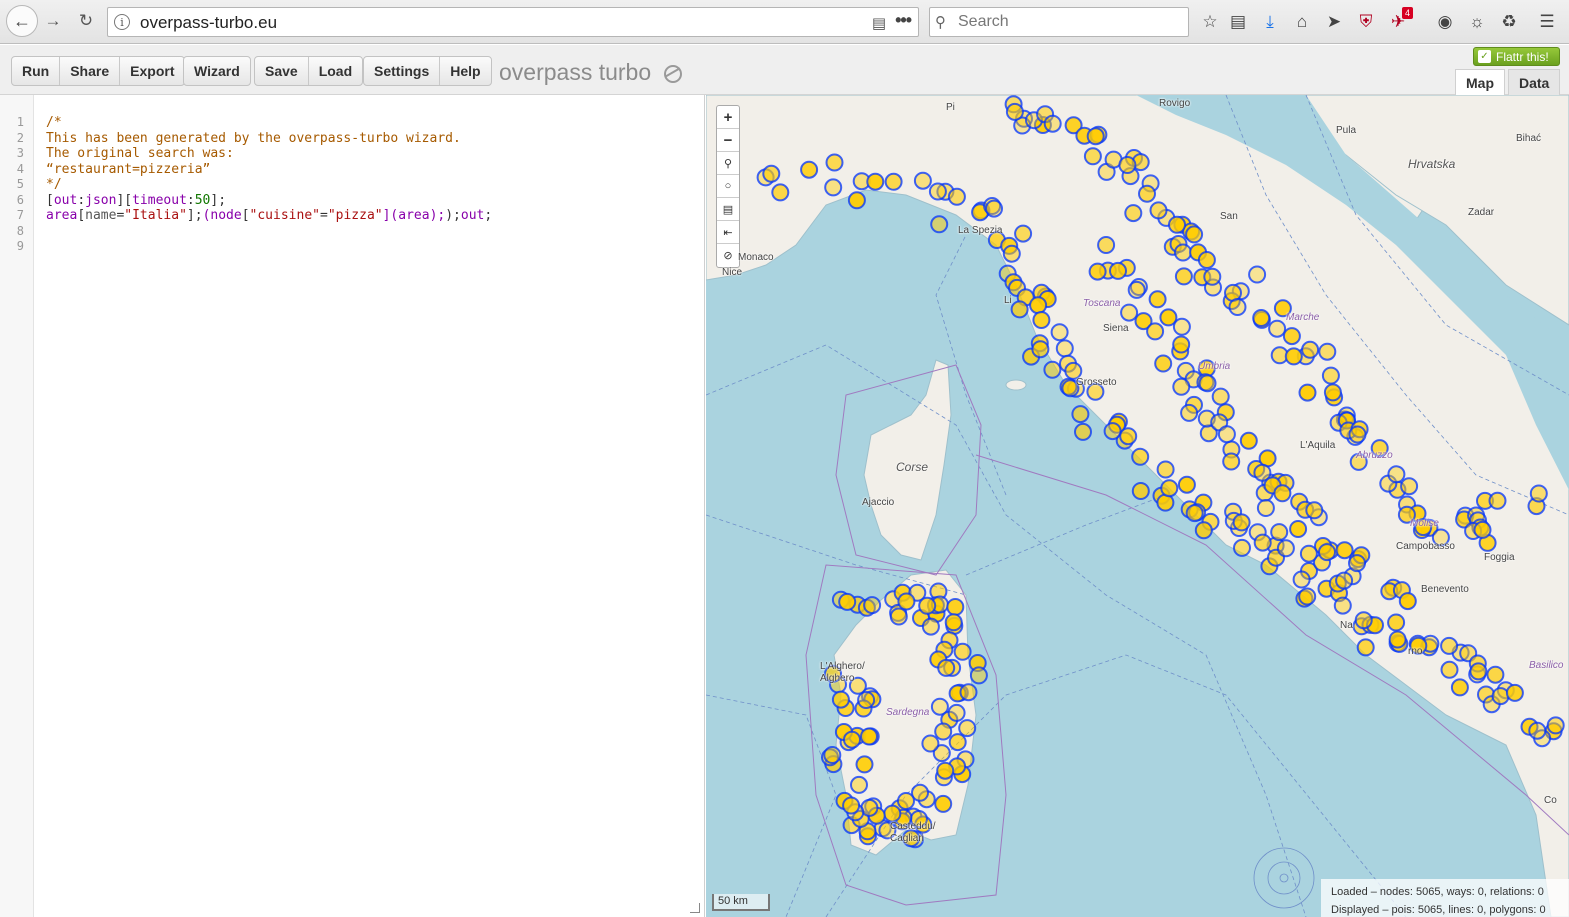 The width and height of the screenshot is (1569, 917). What do you see at coordinates (36, 71) in the screenshot?
I see `run-button: Run` at bounding box center [36, 71].